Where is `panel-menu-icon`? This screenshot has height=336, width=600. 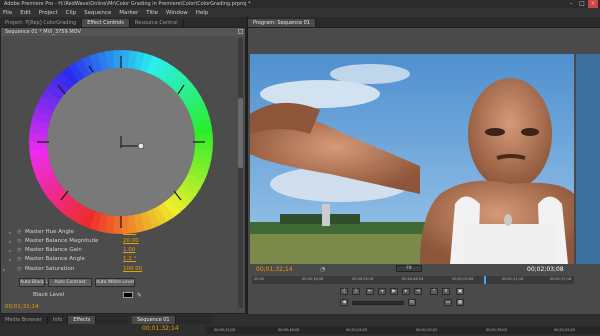 panel-menu-icon is located at coordinates (240, 31).